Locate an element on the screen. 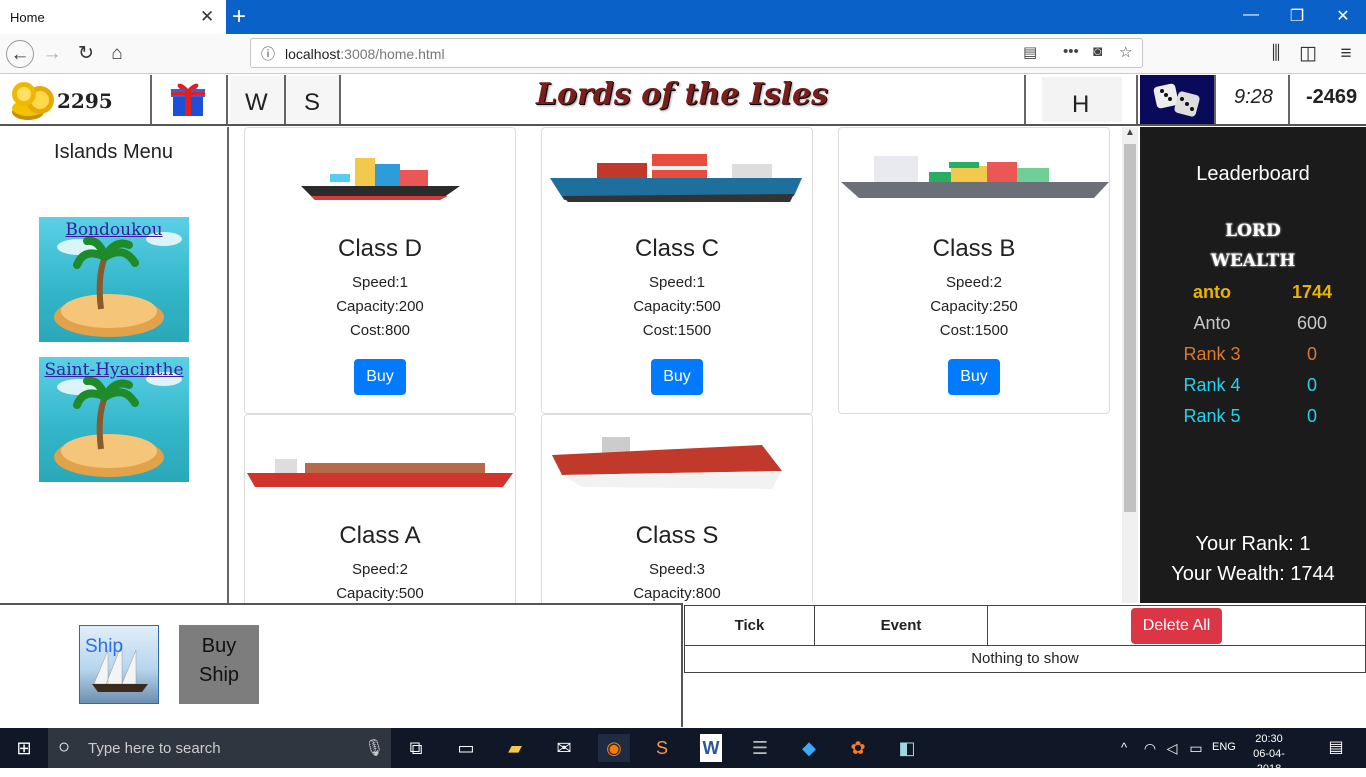 This screenshot has height=777, width=1366. h-label: H is located at coordinates (1081, 104).